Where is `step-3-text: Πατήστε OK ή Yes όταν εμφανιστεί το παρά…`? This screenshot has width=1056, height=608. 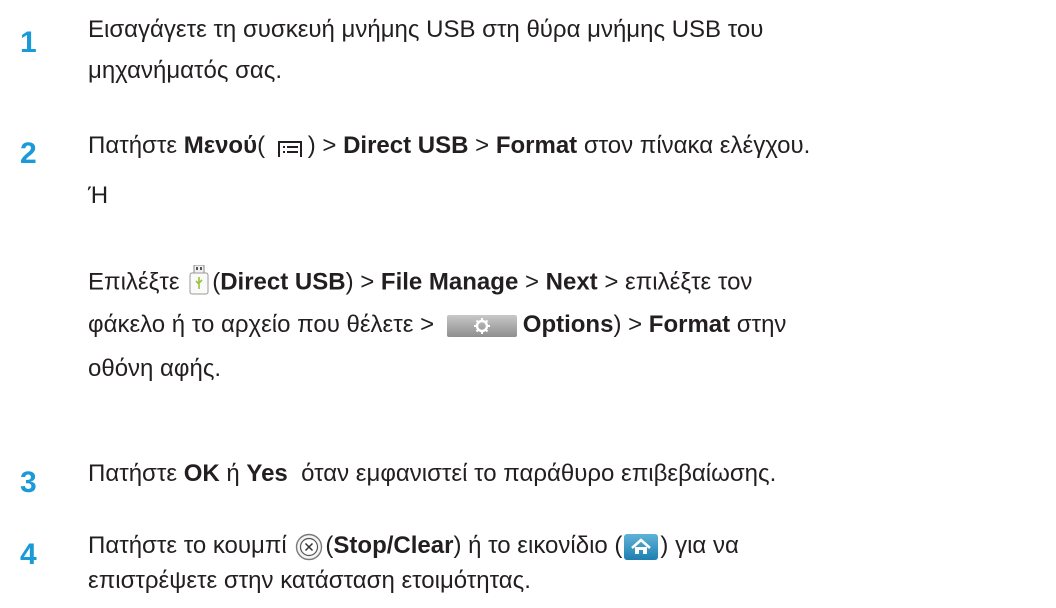 step-3-text: Πατήστε OK ή Yes όταν εμφανιστεί το παρά… is located at coordinates (432, 473).